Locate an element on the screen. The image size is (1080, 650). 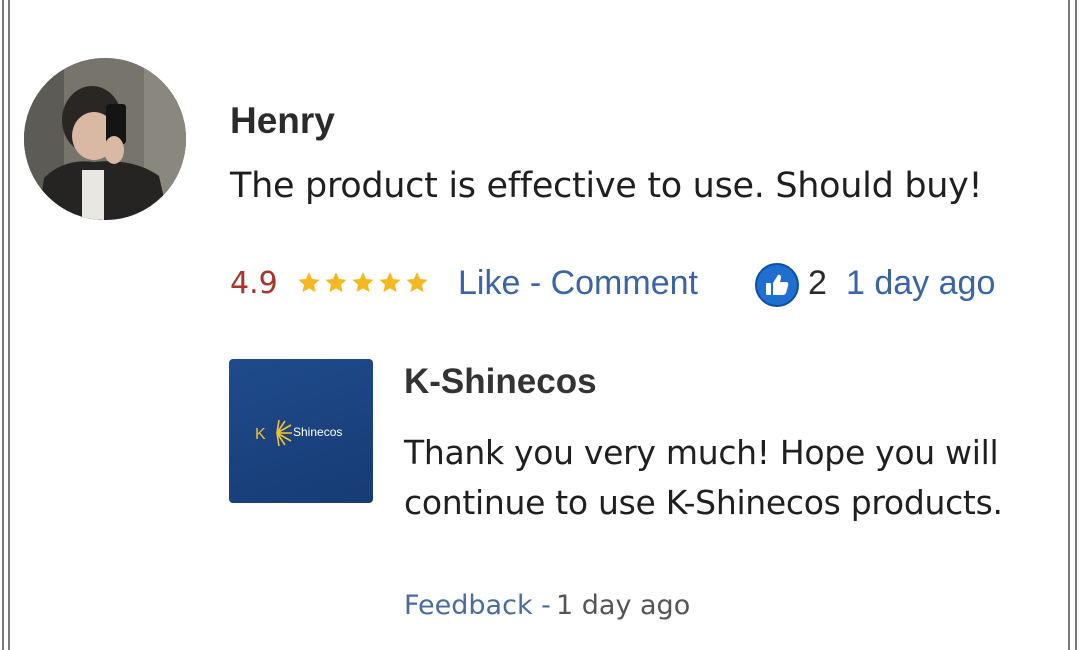
reply-author: K-Shinecos is located at coordinates (500, 382).